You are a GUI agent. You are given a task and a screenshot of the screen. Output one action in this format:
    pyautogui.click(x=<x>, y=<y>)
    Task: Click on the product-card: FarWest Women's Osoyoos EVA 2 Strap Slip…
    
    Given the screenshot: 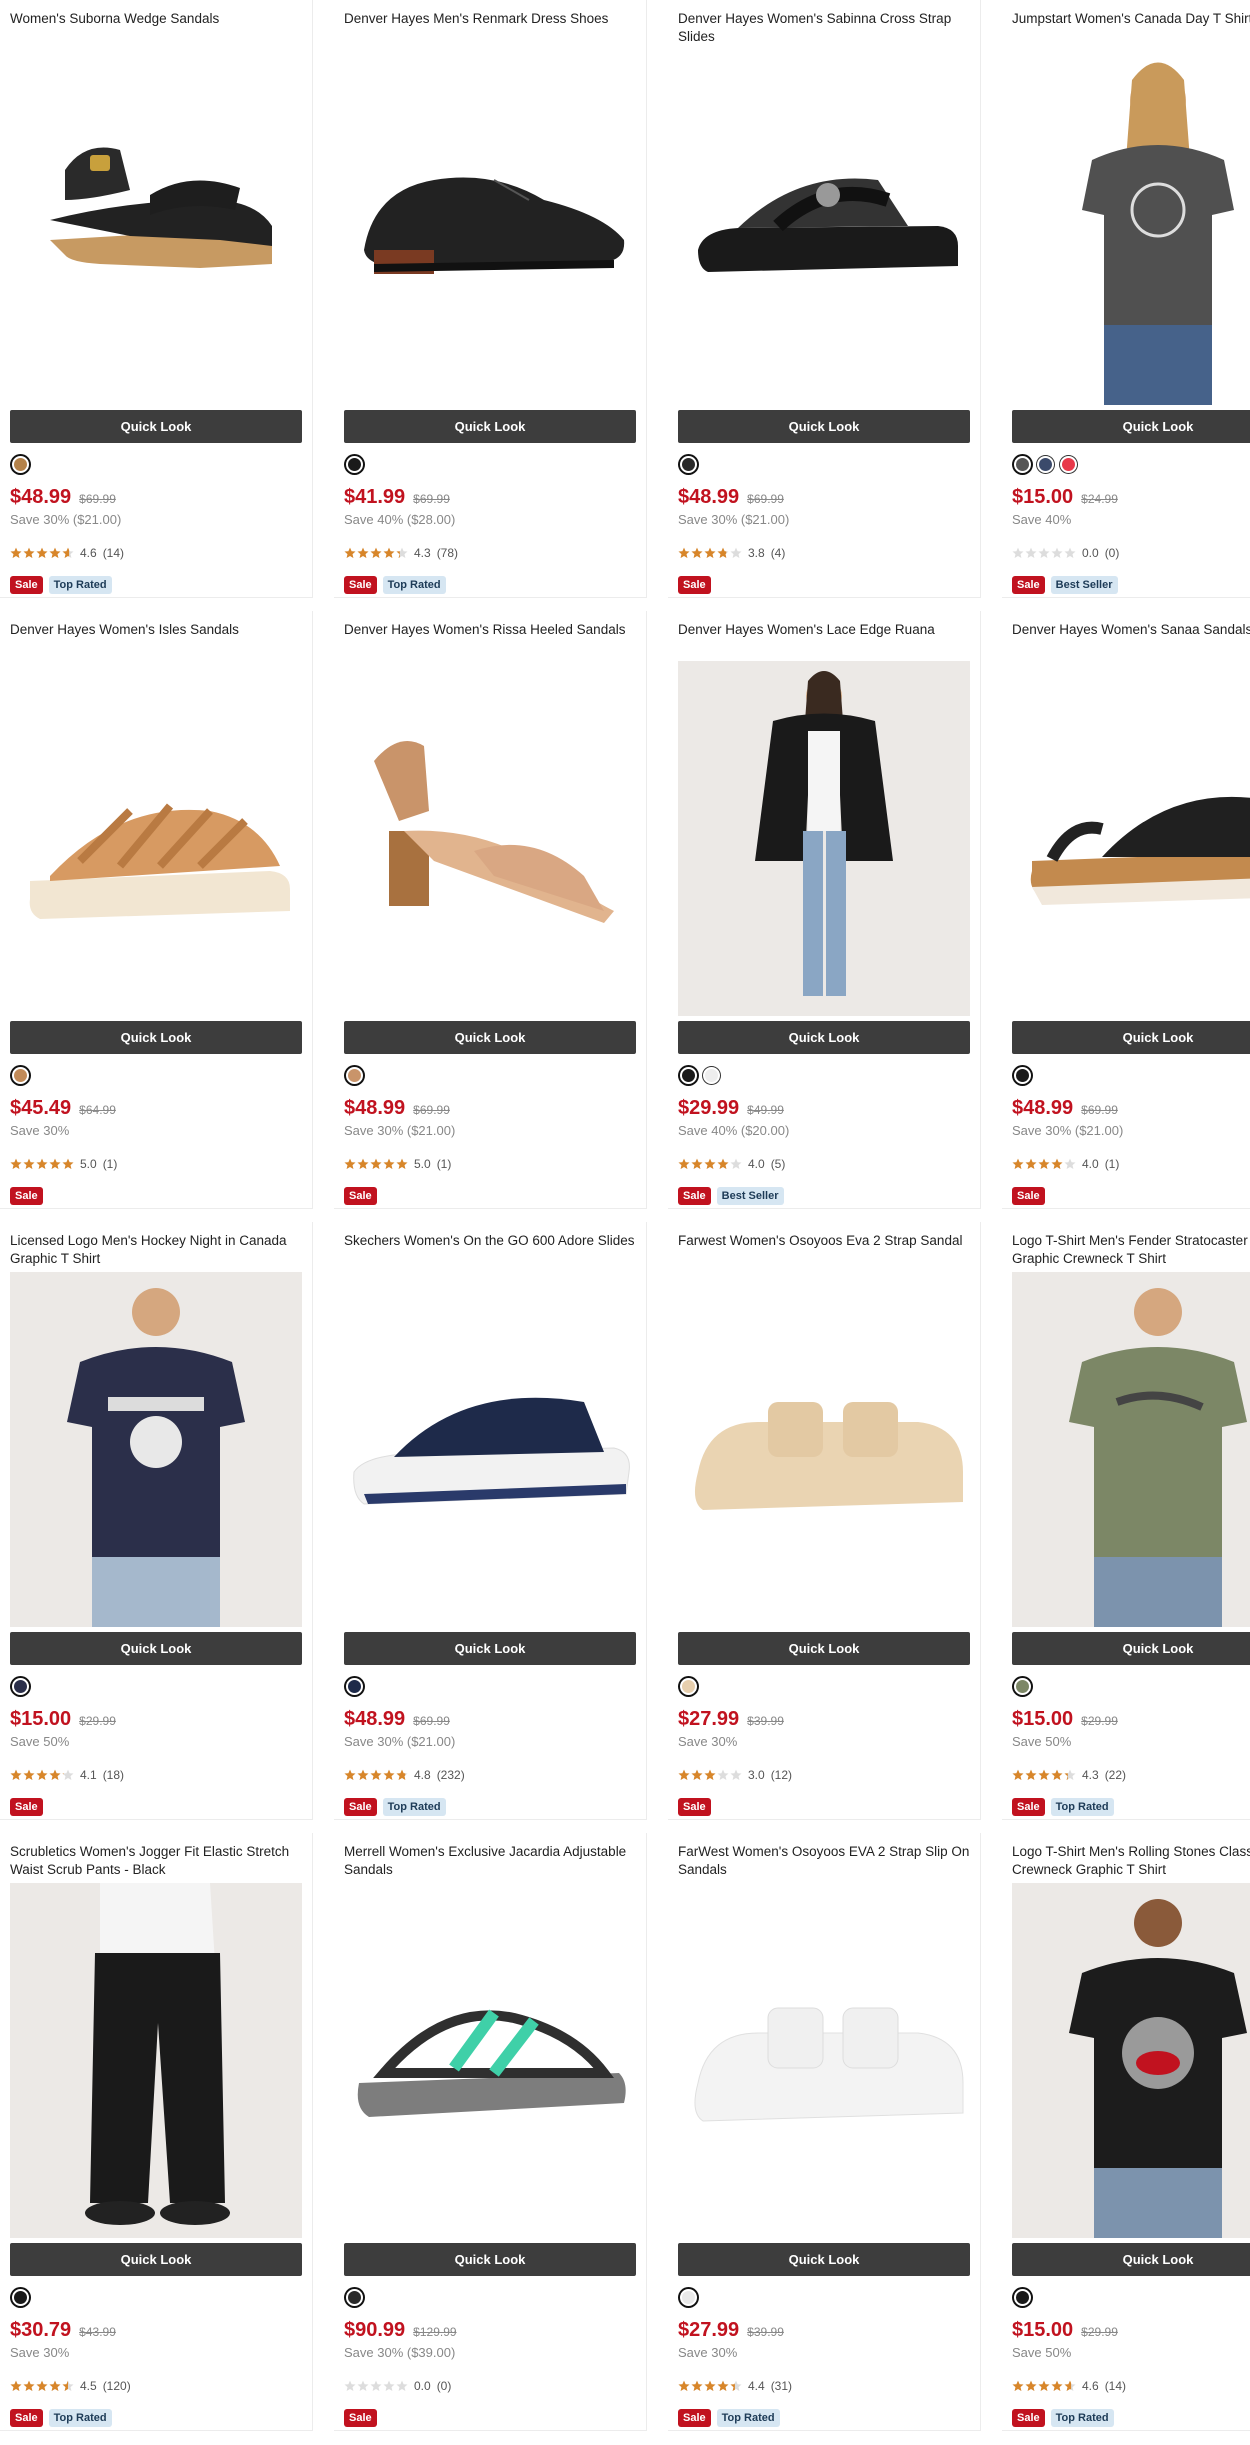 What is the action you would take?
    pyautogui.click(x=824, y=2132)
    